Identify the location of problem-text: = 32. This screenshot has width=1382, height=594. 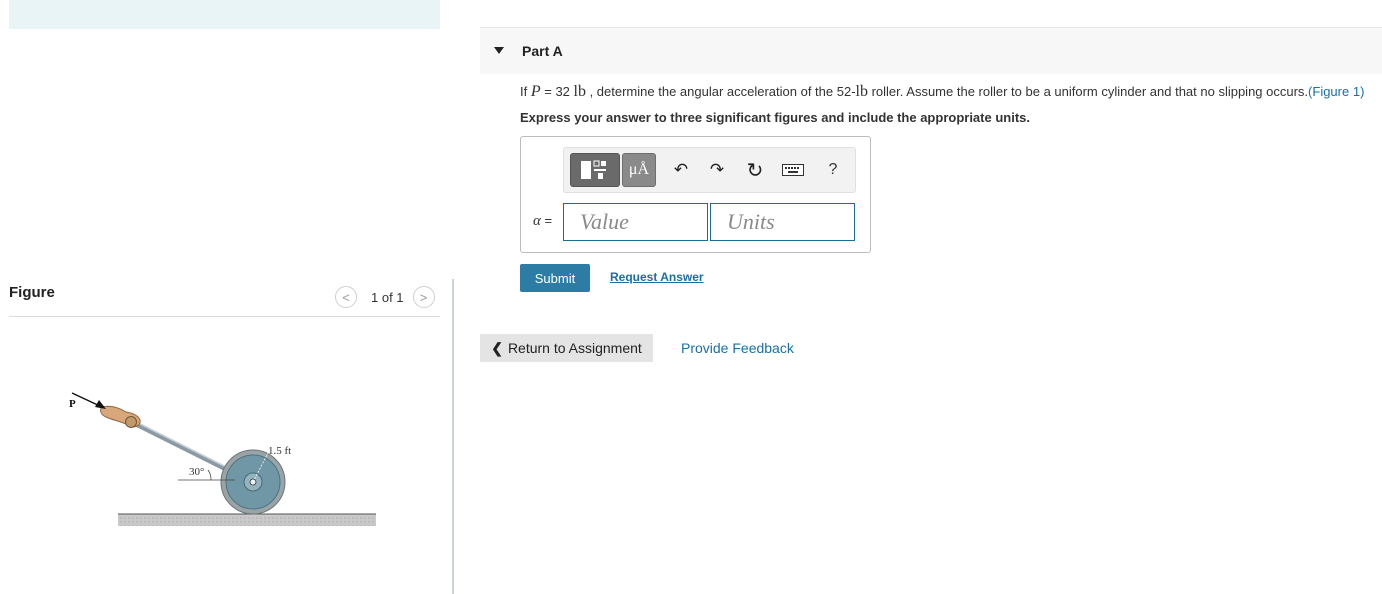
(557, 91).